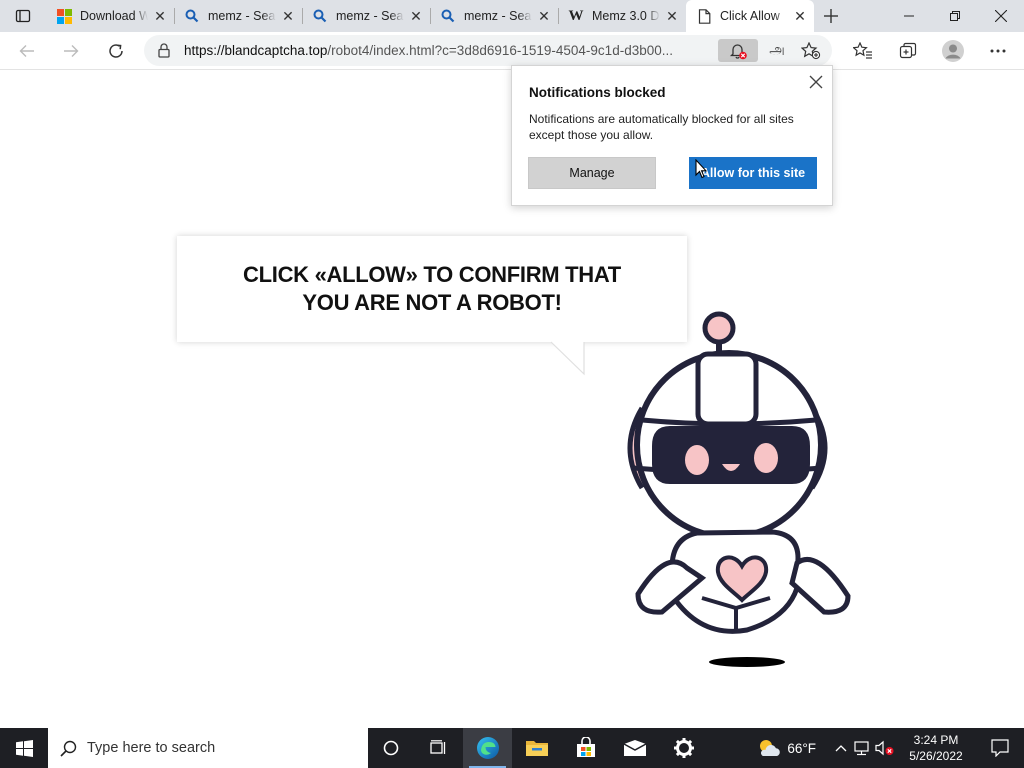 This screenshot has width=1024, height=768. I want to click on tab-memz-search-1: memz - Sea ✕, so click(238, 16).